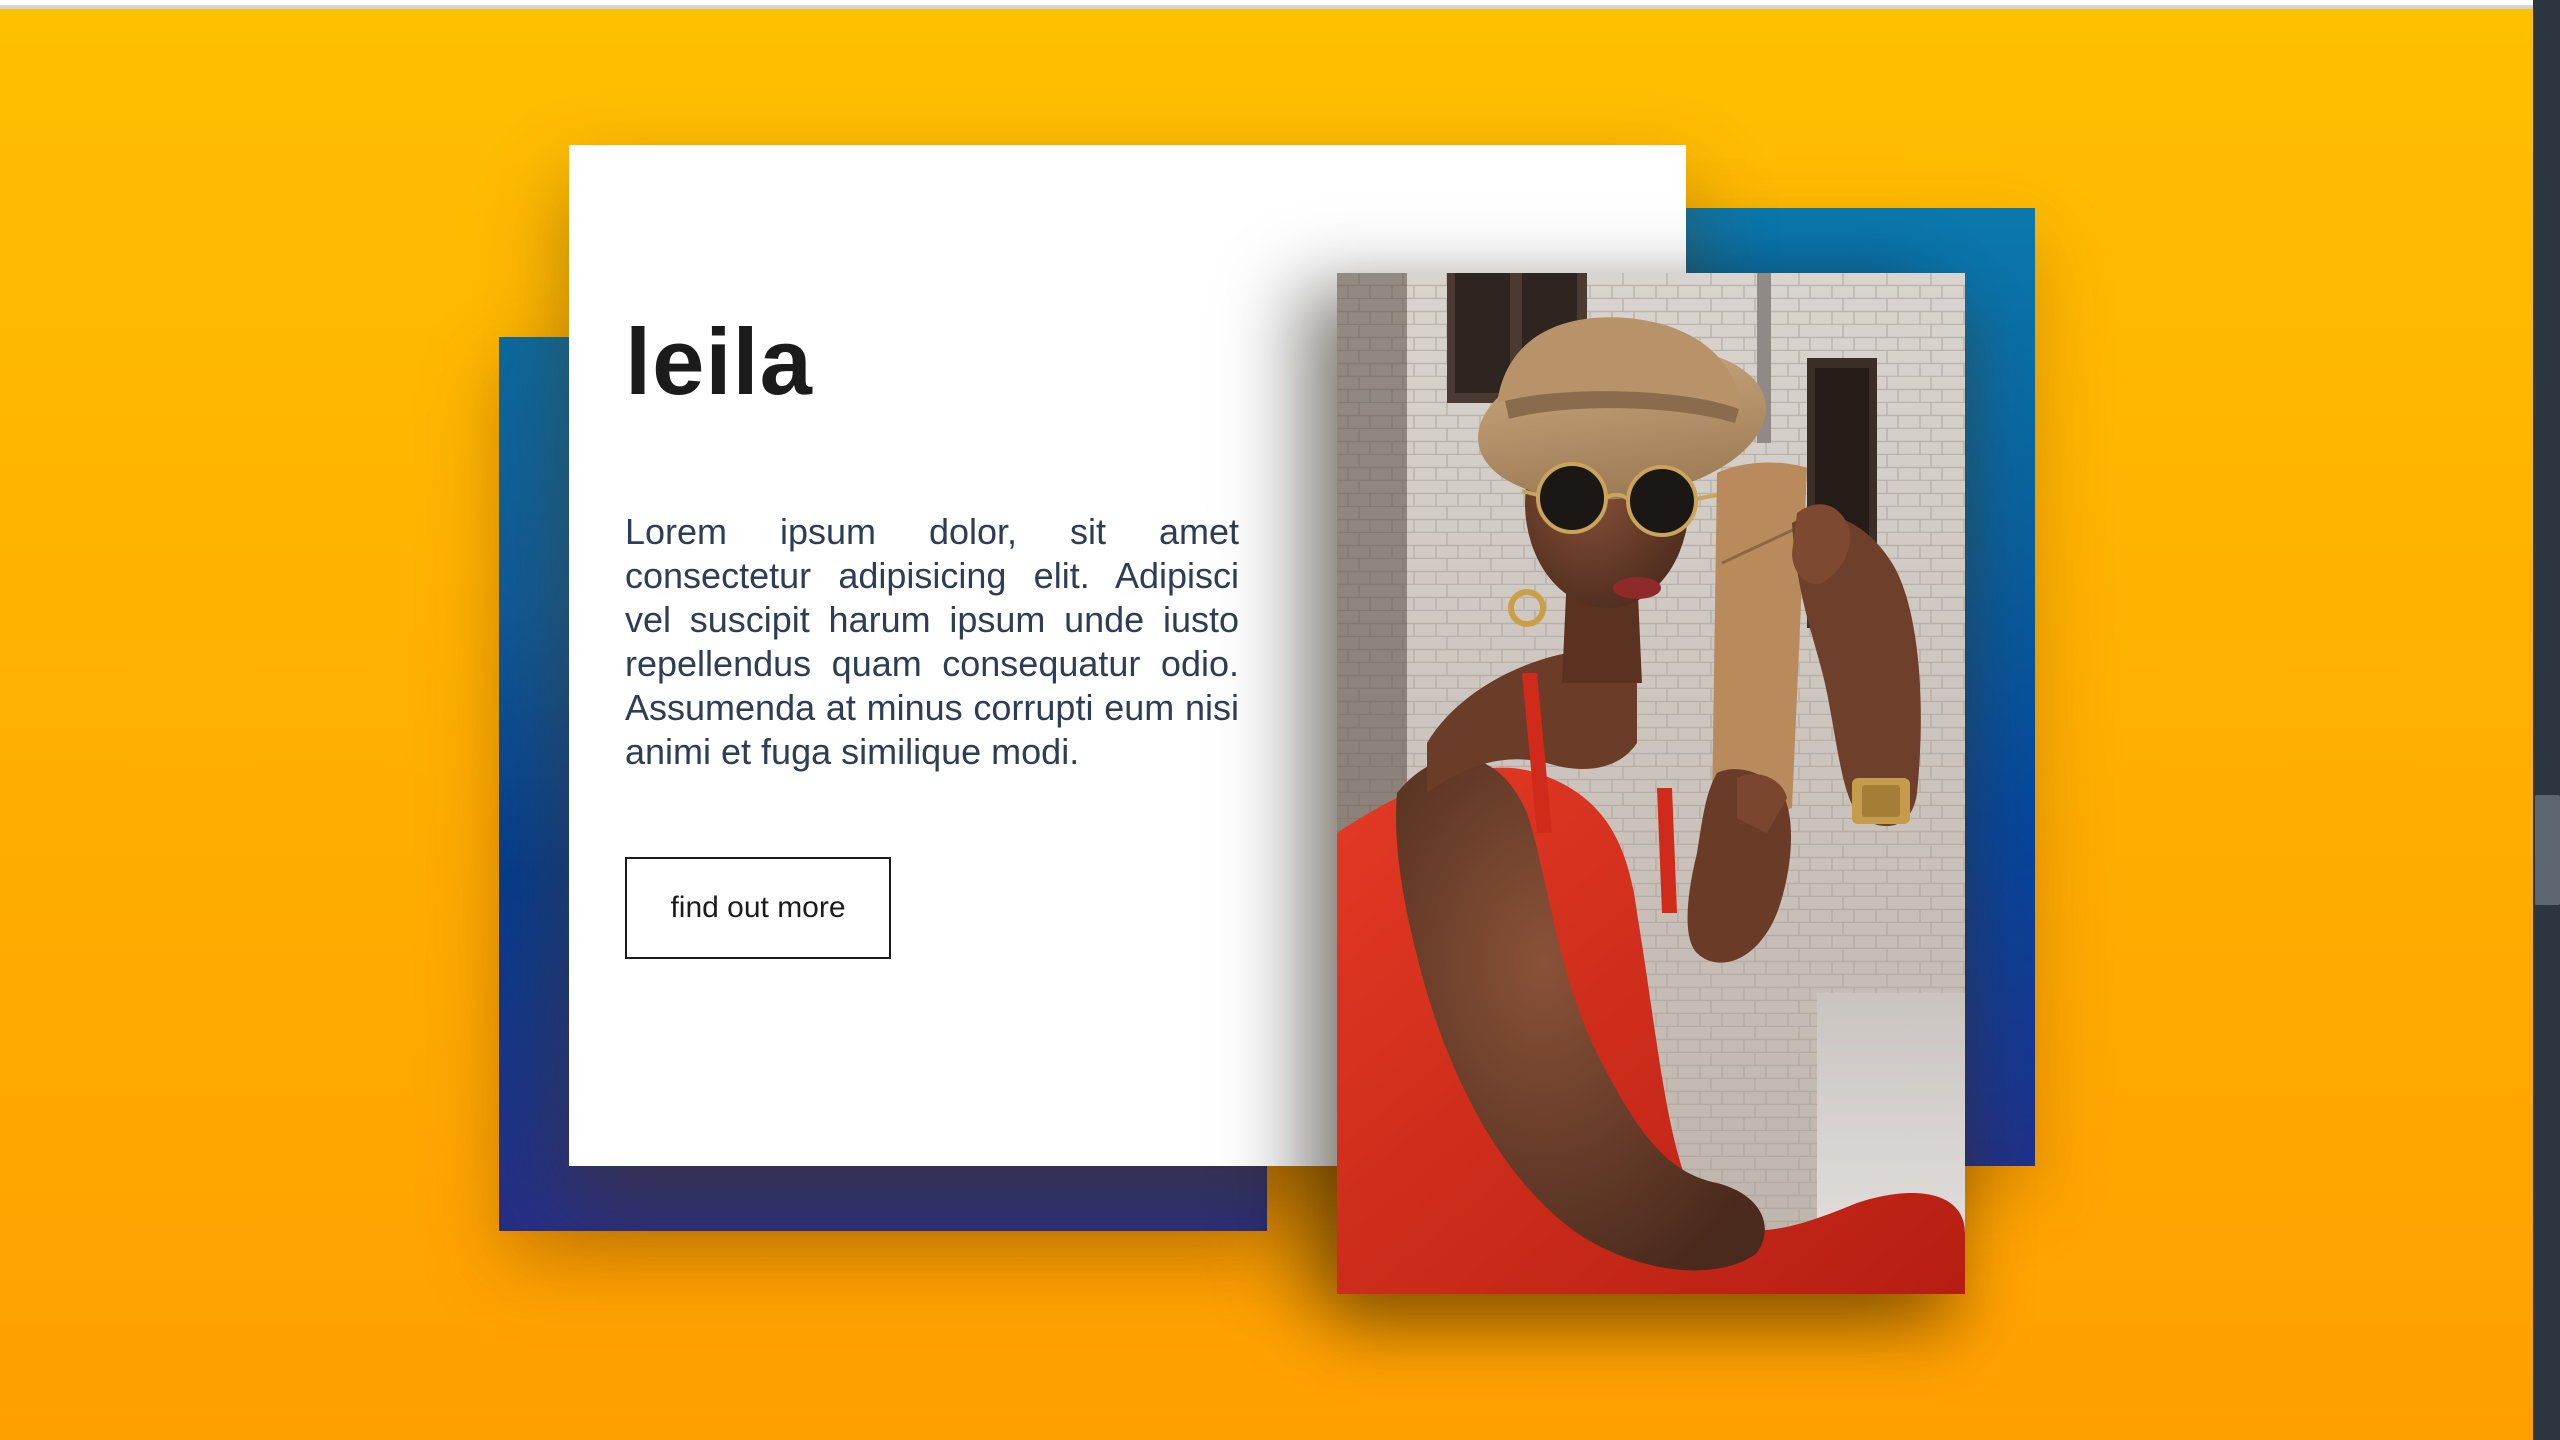  What do you see at coordinates (758, 908) in the screenshot?
I see `find-out-more-button: find out more` at bounding box center [758, 908].